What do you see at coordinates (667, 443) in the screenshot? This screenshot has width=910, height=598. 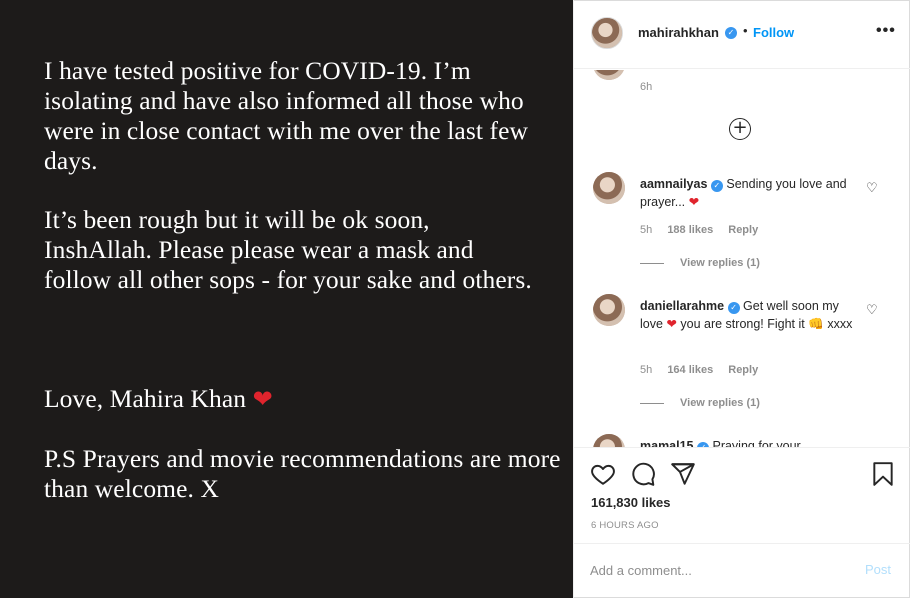 I see `comment-username: mamal15` at bounding box center [667, 443].